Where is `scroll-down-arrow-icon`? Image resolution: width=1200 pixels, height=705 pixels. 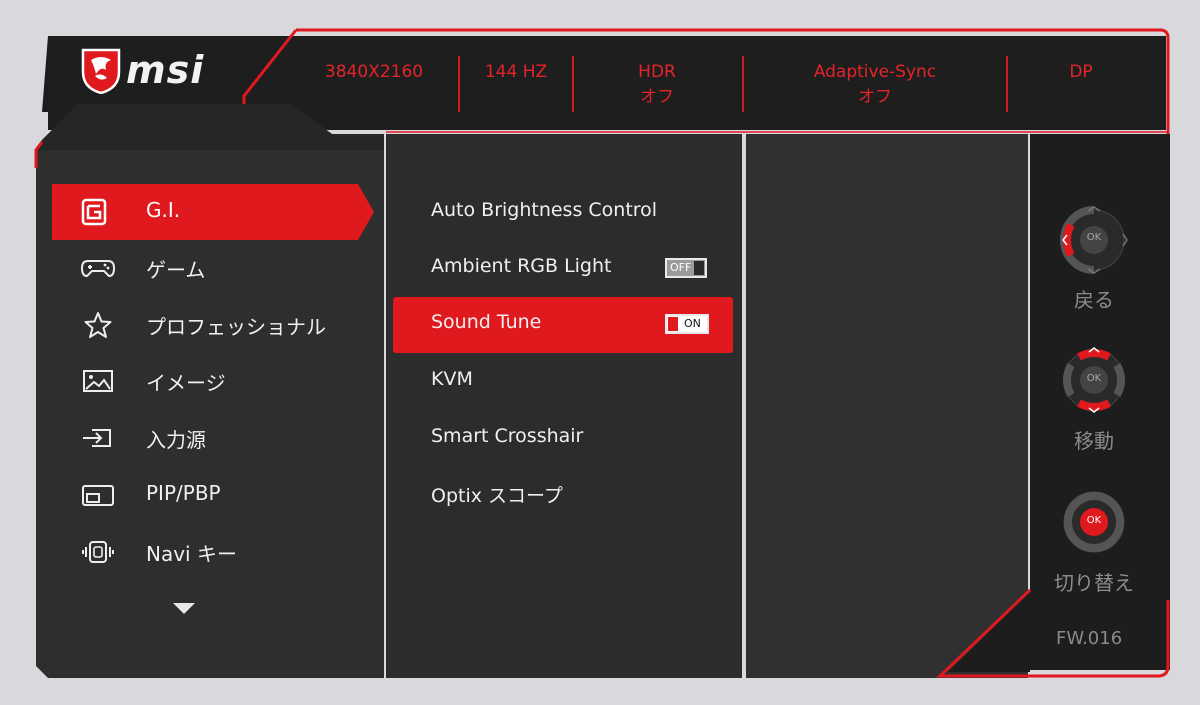
scroll-down-arrow-icon is located at coordinates (184, 609).